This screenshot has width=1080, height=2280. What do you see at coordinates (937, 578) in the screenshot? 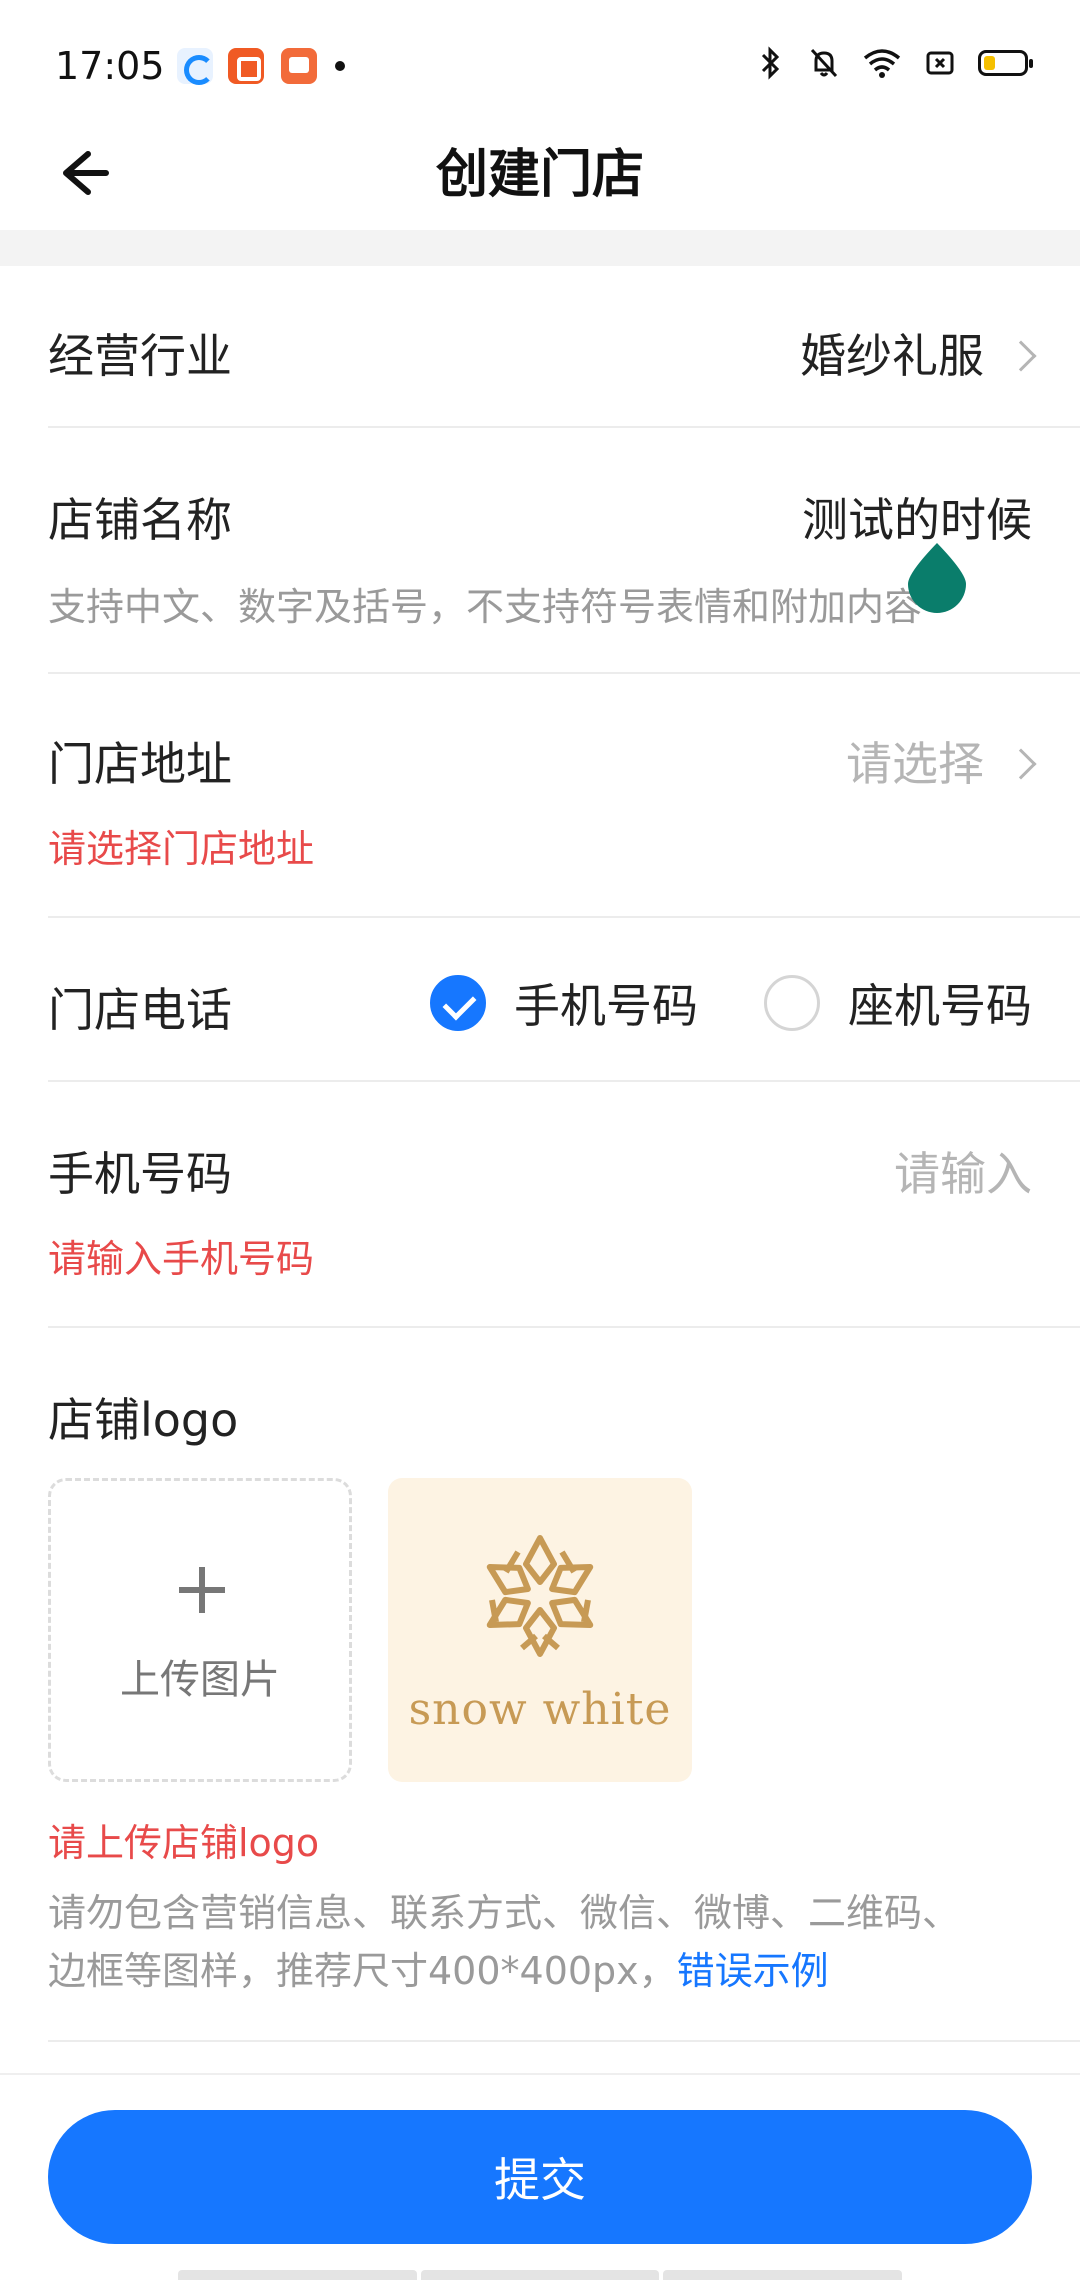
I see `text-cursor-handle` at bounding box center [937, 578].